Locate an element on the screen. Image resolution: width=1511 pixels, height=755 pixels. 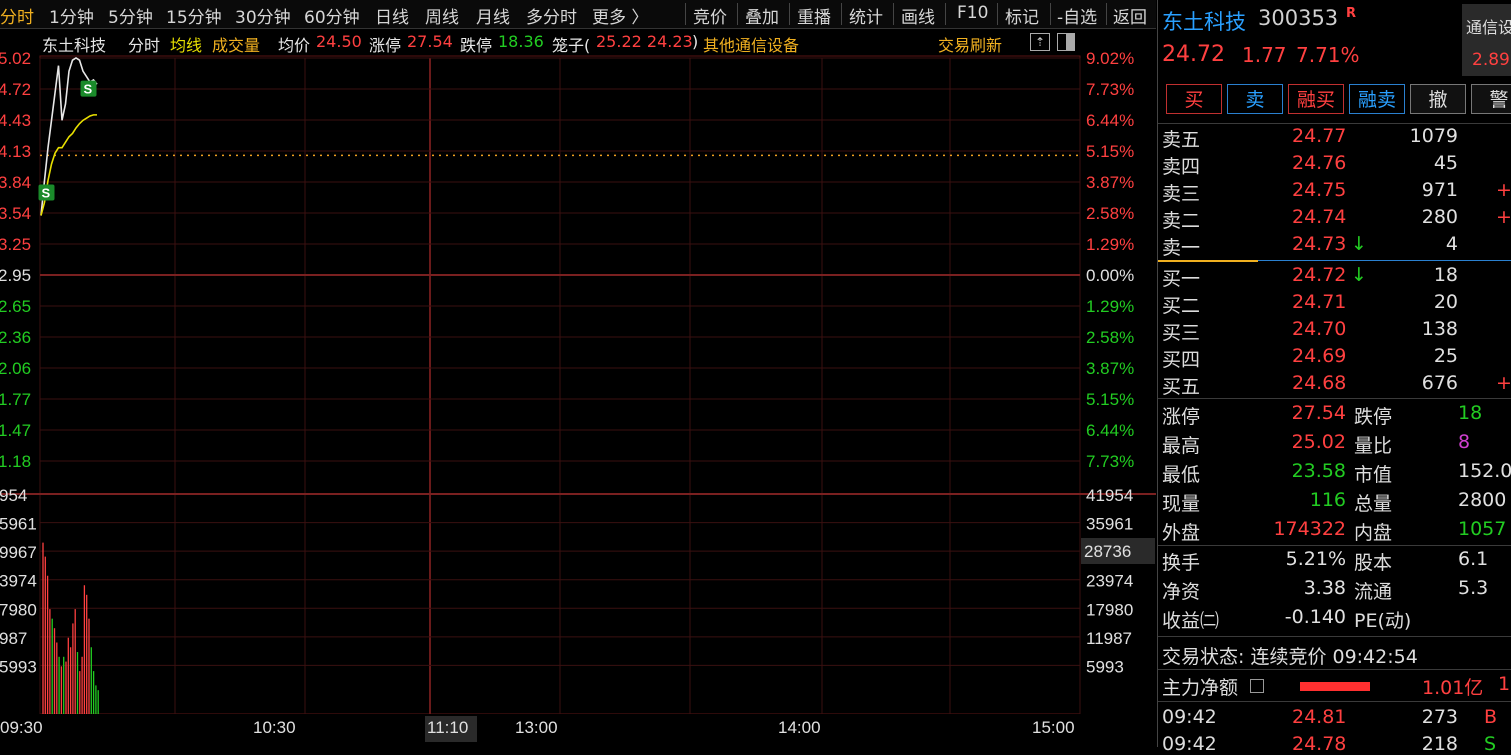
tick-time: 09:42 is located at coordinates (1189, 717).